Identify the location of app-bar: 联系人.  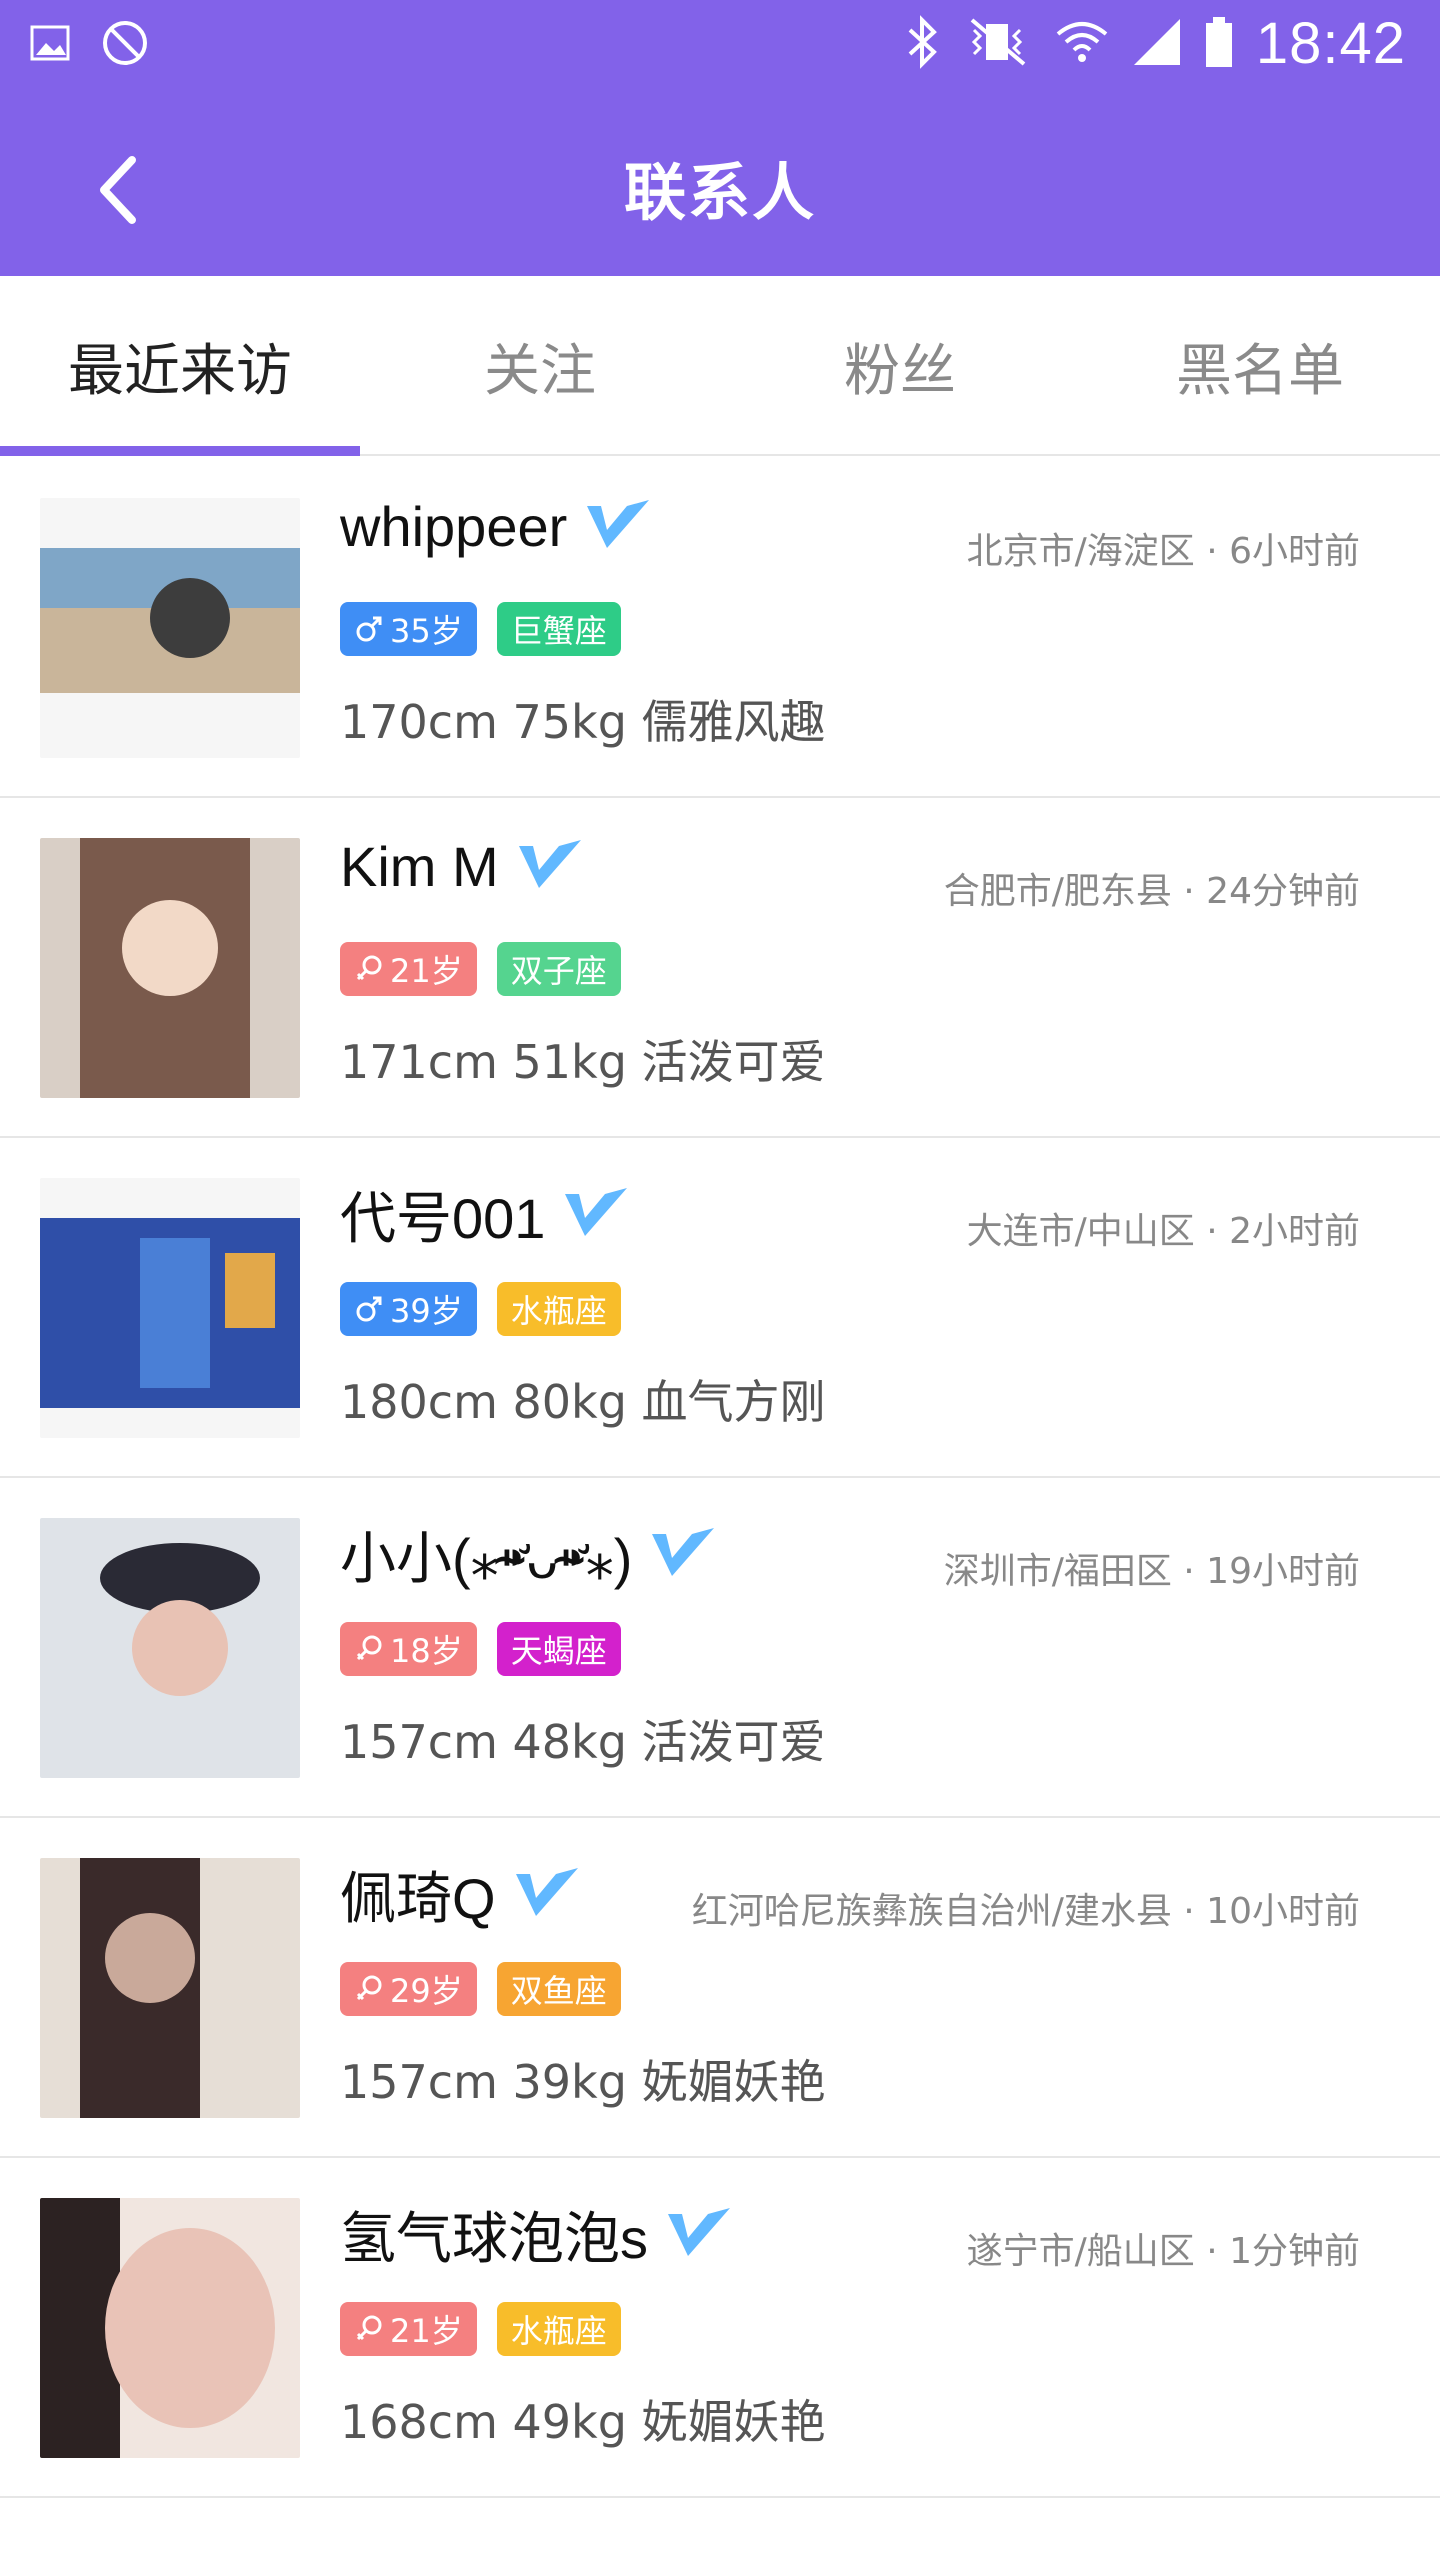
(720, 186).